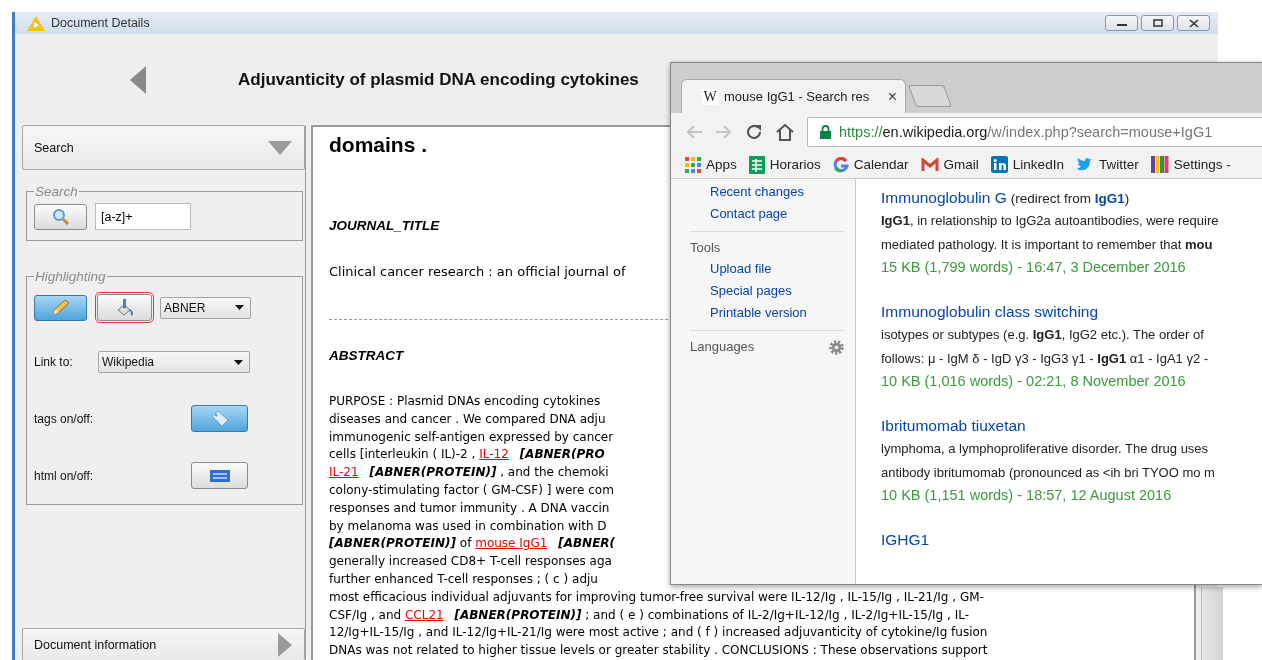  Describe the element at coordinates (1047, 244) in the screenshot. I see `result-snippet: mediated pathology. It is important to remember that mou` at that location.